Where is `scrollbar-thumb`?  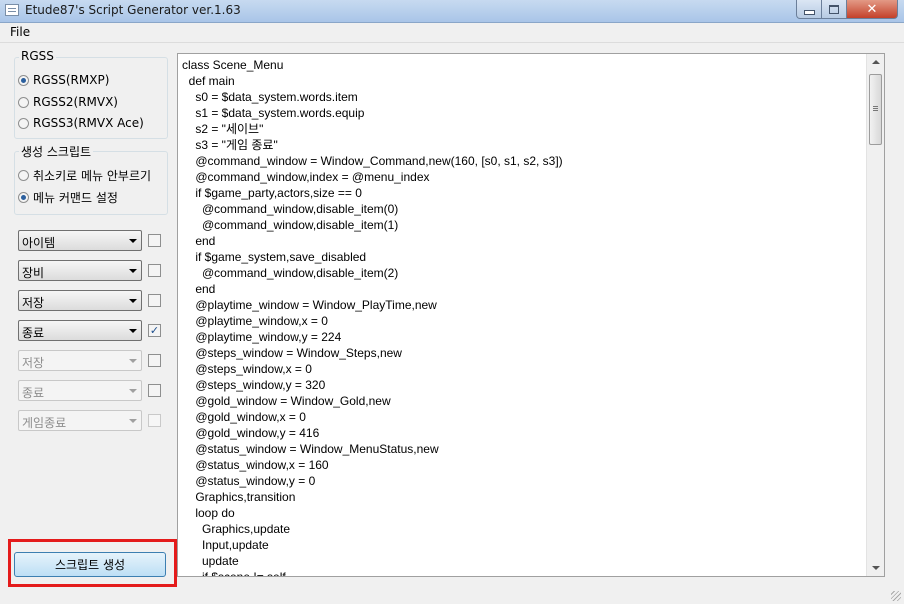 scrollbar-thumb is located at coordinates (875, 109).